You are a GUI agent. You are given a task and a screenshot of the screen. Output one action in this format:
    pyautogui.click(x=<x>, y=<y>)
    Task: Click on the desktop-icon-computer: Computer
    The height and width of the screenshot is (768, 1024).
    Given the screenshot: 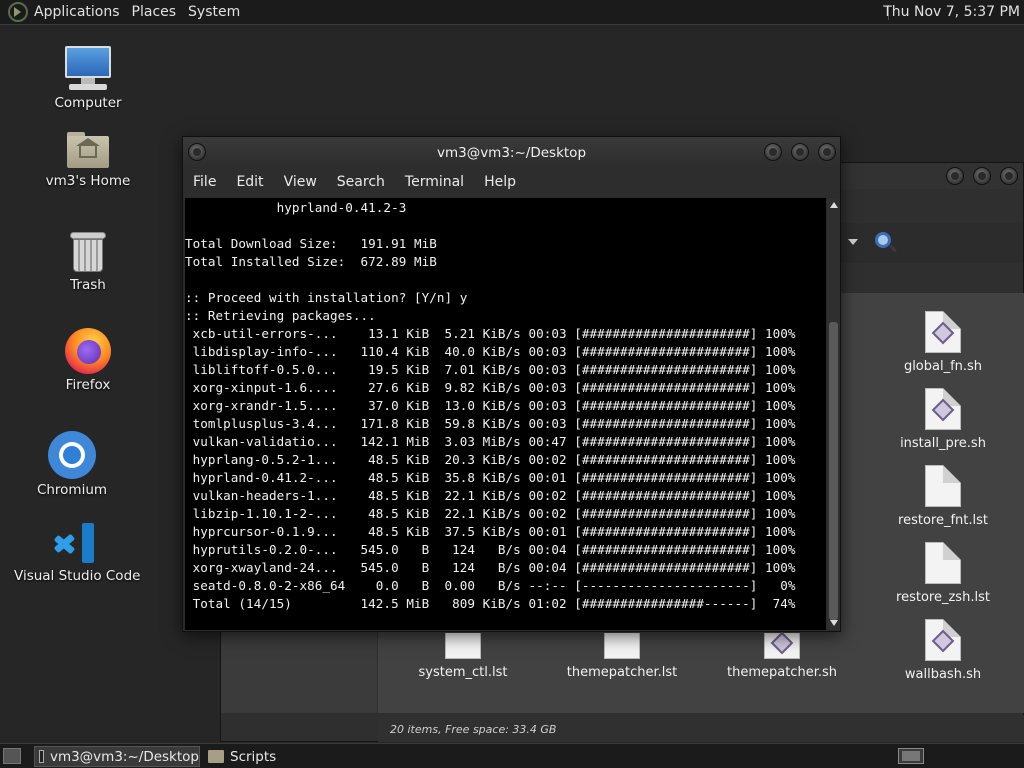 What is the action you would take?
    pyautogui.click(x=88, y=78)
    